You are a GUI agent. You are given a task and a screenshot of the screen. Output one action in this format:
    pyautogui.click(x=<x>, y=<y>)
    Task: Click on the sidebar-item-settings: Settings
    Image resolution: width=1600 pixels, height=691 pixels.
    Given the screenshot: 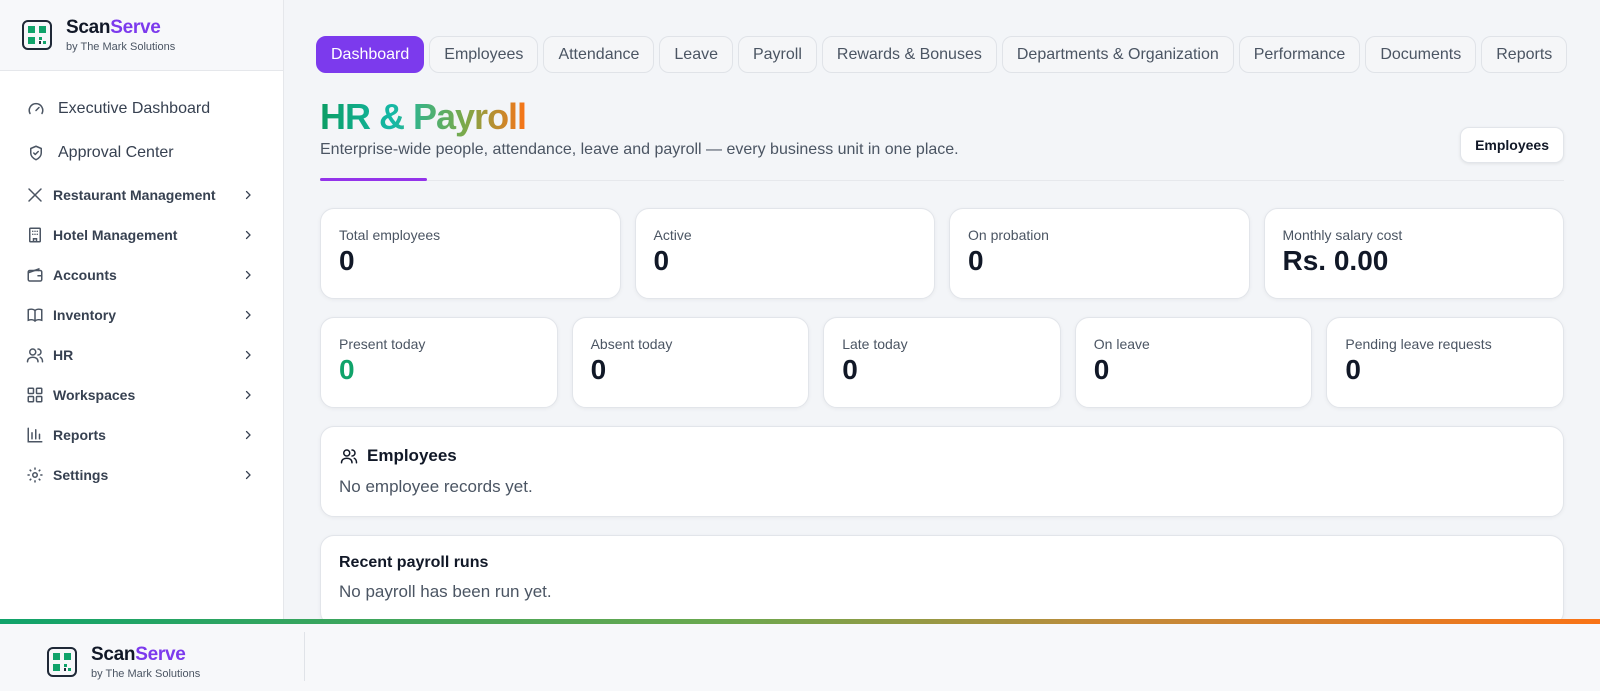 What is the action you would take?
    pyautogui.click(x=141, y=475)
    